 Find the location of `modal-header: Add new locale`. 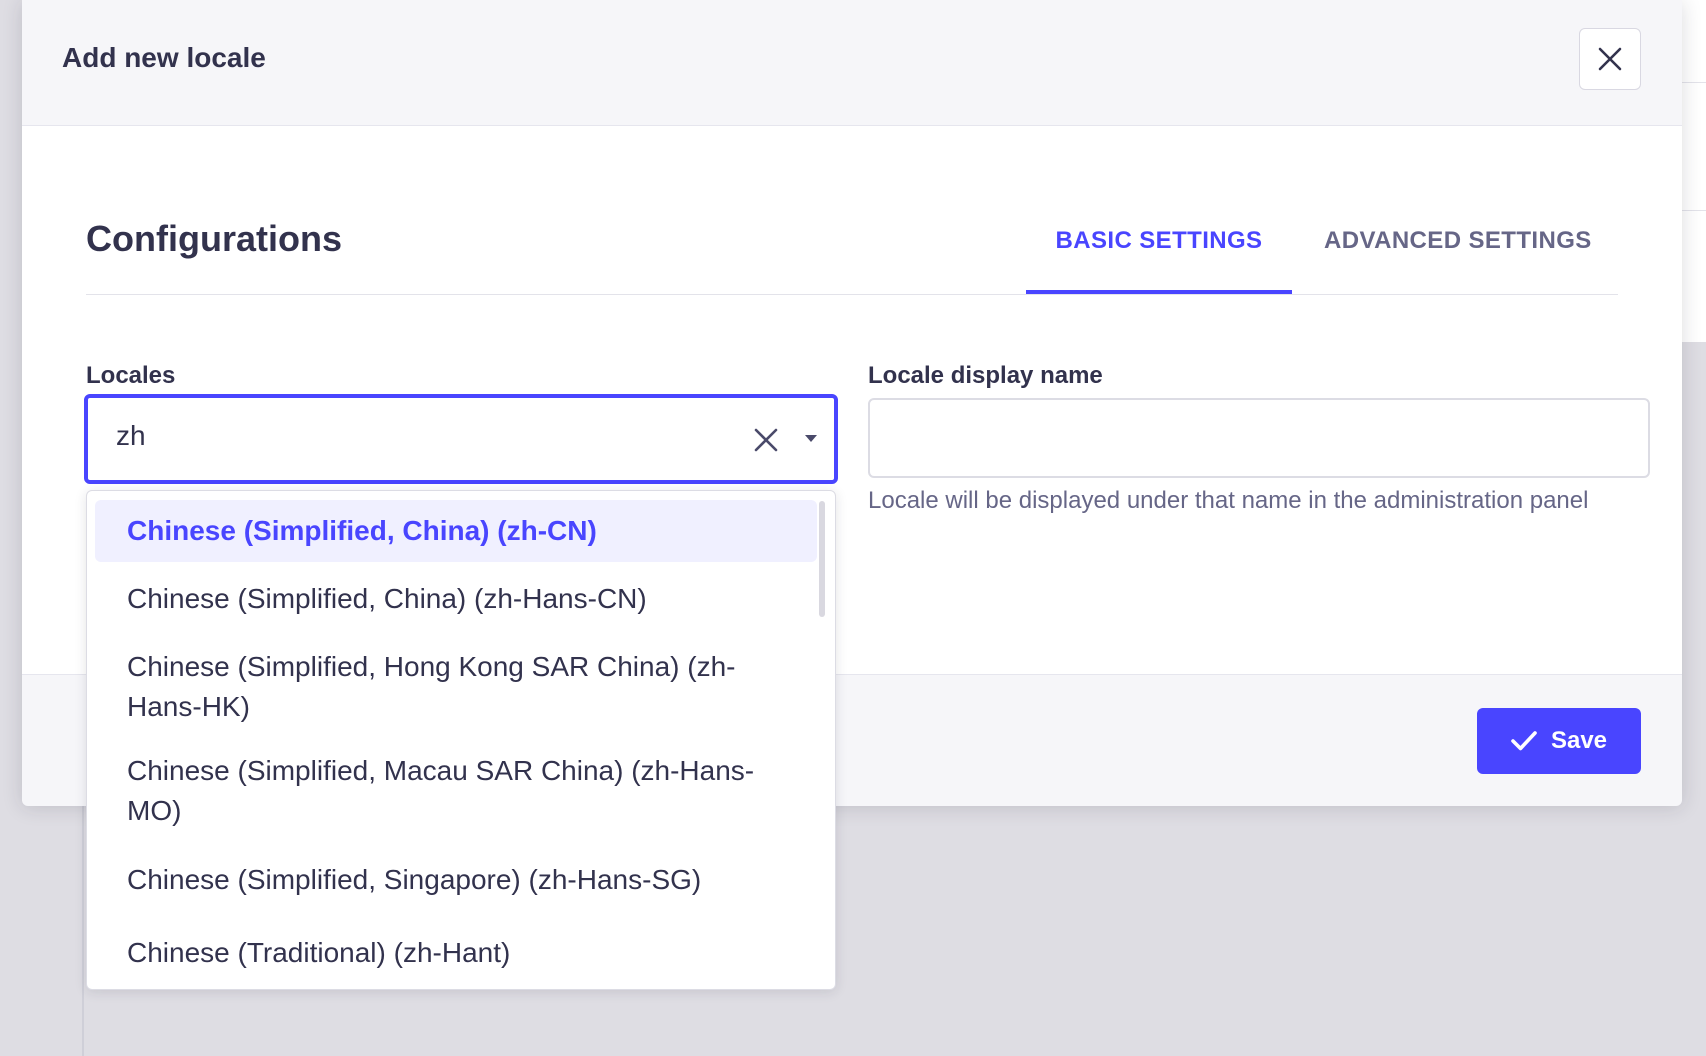

modal-header: Add new locale is located at coordinates (852, 63).